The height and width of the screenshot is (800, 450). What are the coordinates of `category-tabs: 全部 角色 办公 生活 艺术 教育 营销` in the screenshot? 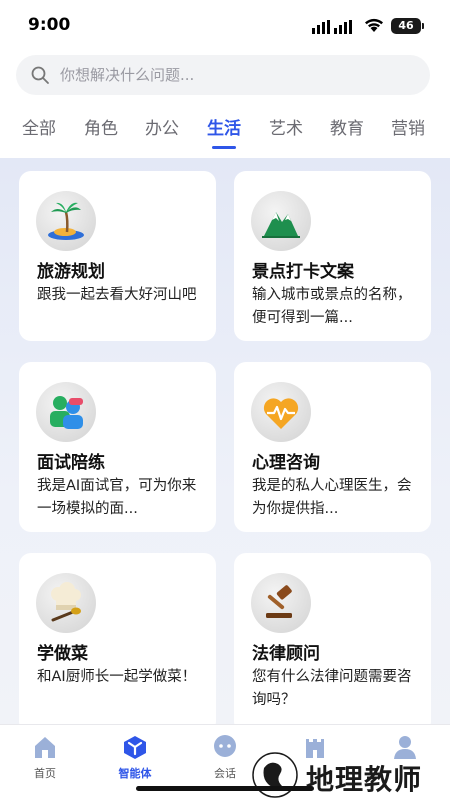 It's located at (225, 132).